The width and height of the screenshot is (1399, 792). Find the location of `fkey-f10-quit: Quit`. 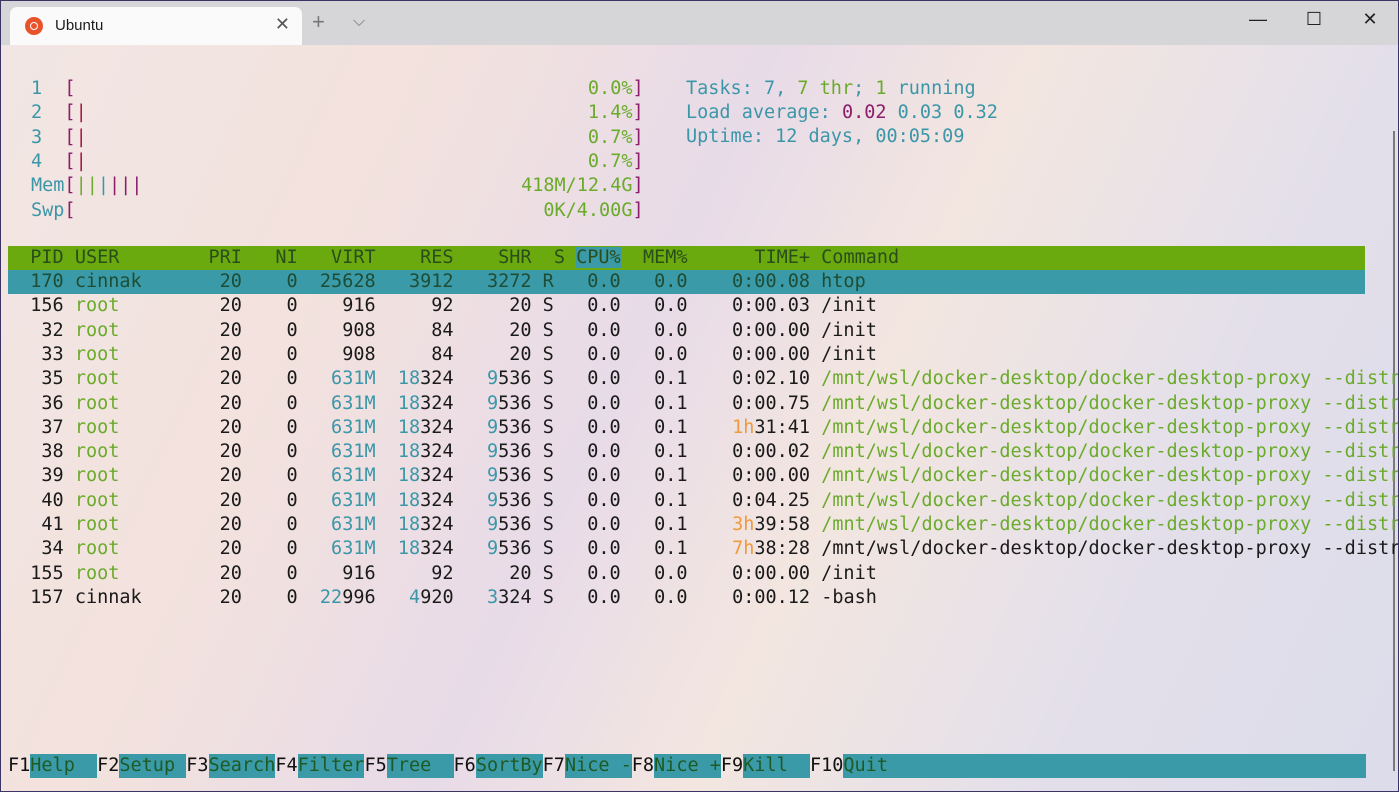

fkey-f10-quit: Quit is located at coordinates (865, 766).